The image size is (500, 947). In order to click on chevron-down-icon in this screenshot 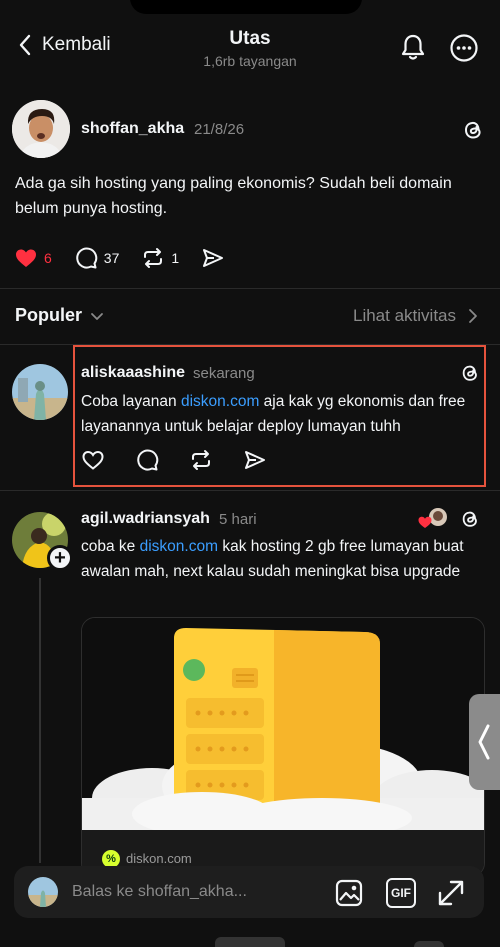, I will do `click(97, 316)`.